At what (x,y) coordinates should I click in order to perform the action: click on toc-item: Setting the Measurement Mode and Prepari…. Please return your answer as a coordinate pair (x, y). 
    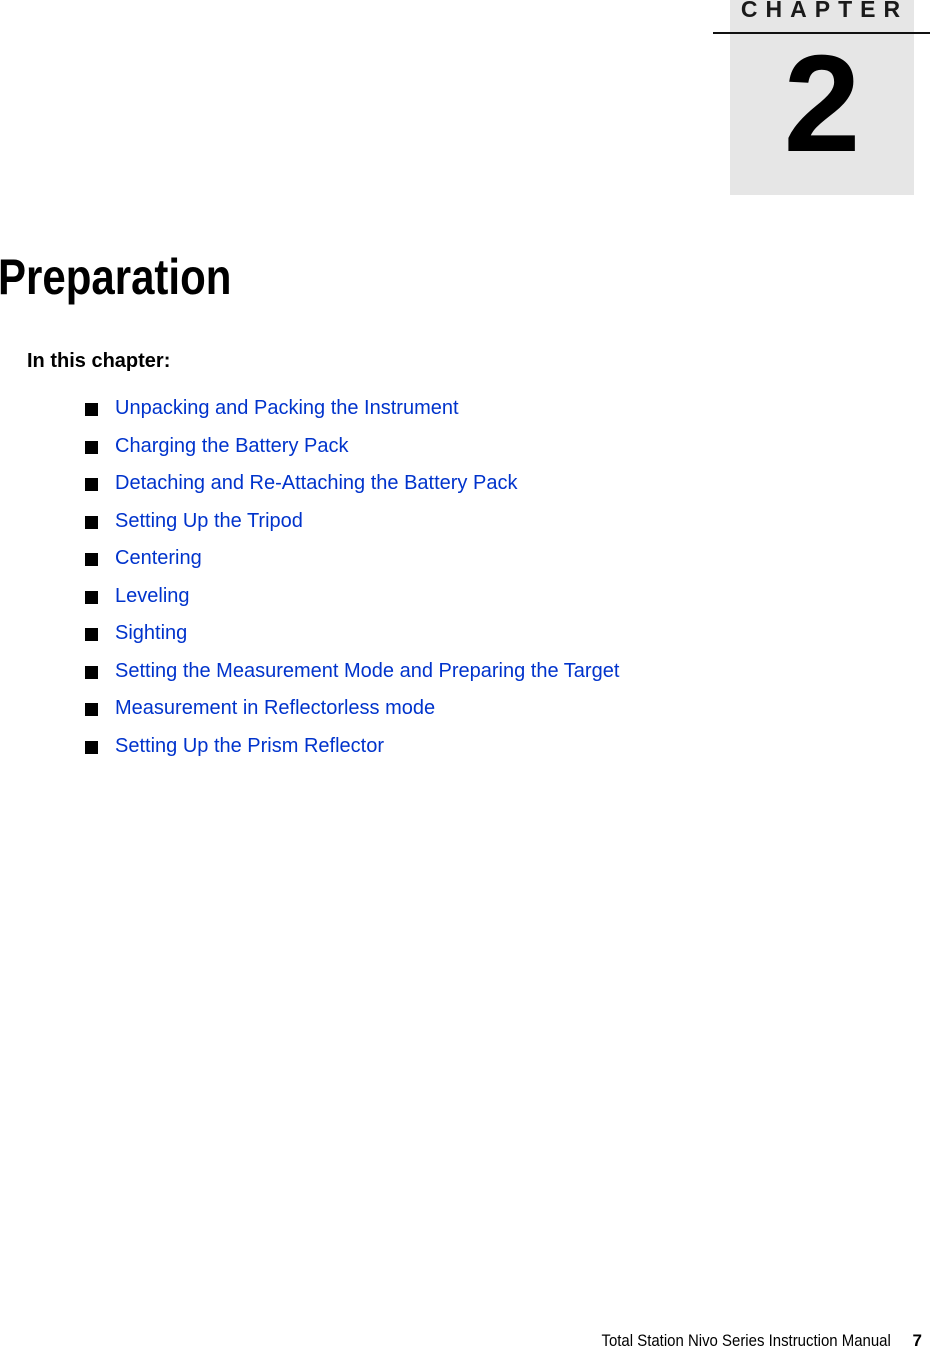
    Looking at the image, I should click on (352, 676).